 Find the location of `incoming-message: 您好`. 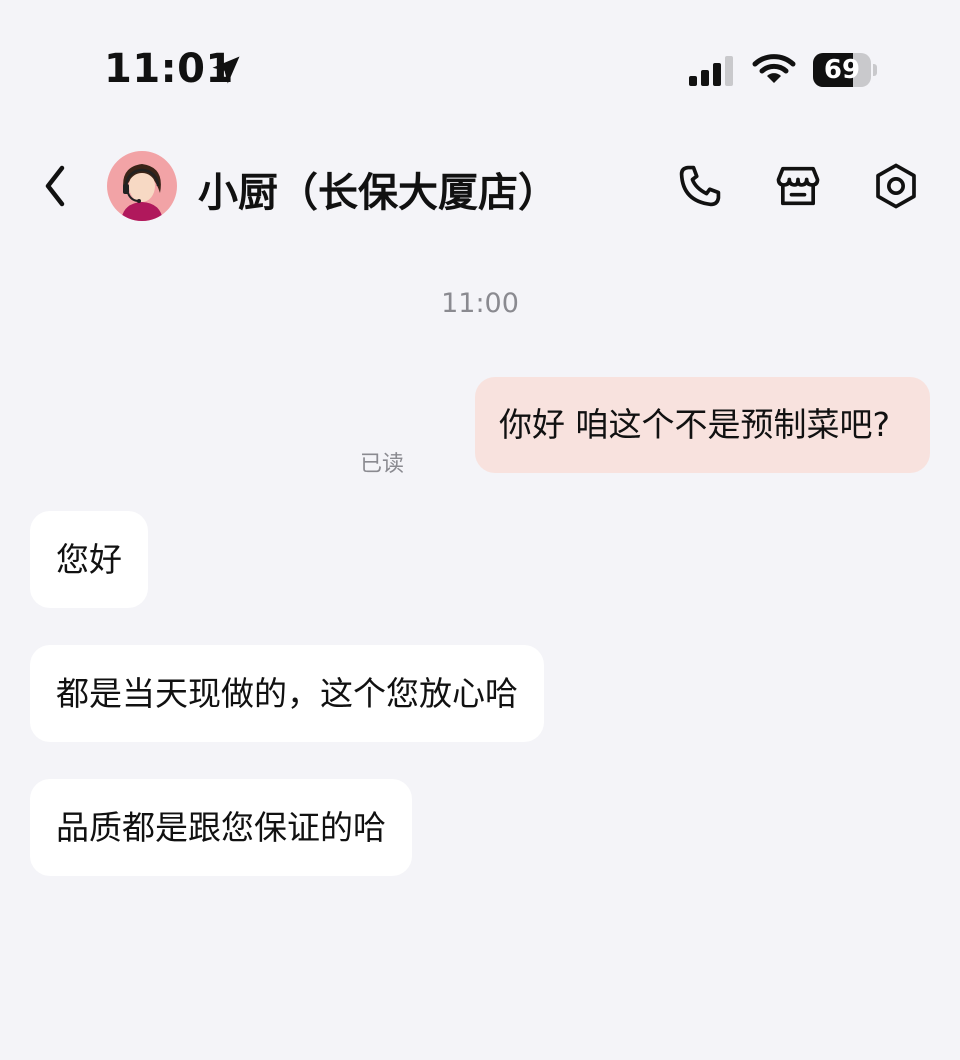

incoming-message: 您好 is located at coordinates (89, 559).